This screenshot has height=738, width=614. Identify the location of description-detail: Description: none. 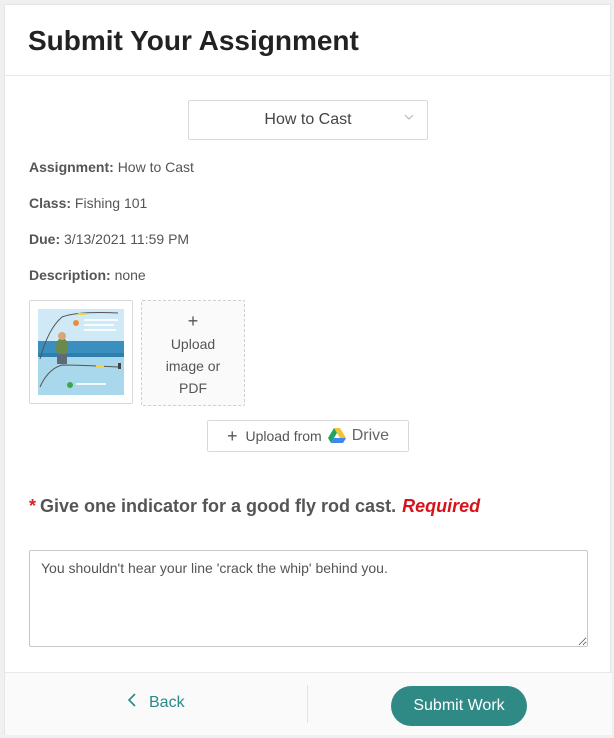
(87, 275).